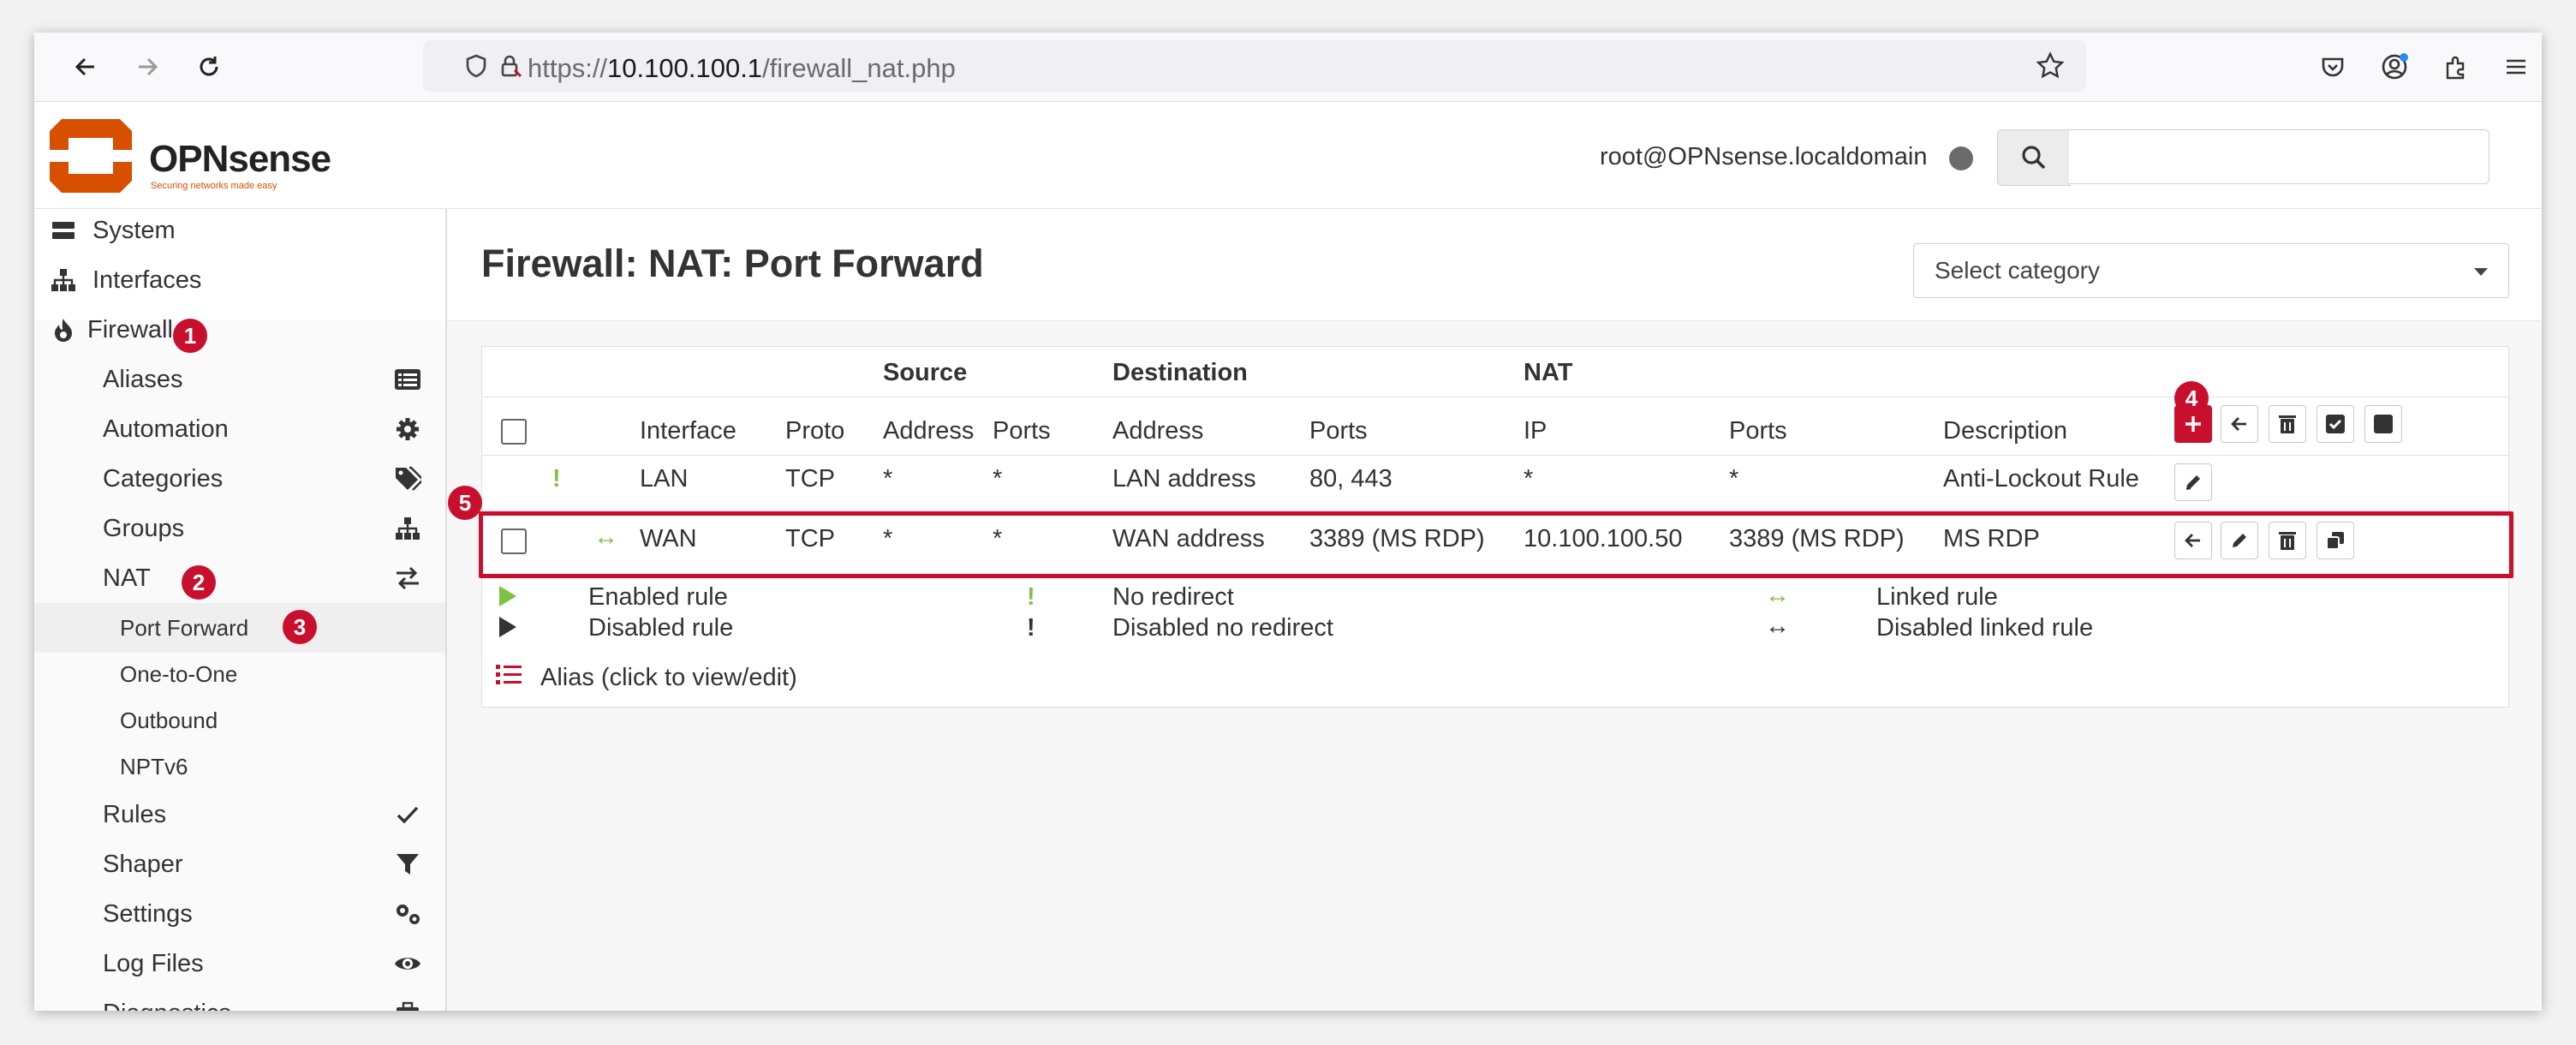 The height and width of the screenshot is (1045, 2576). What do you see at coordinates (925, 372) in the screenshot?
I see `group-header-source: Source` at bounding box center [925, 372].